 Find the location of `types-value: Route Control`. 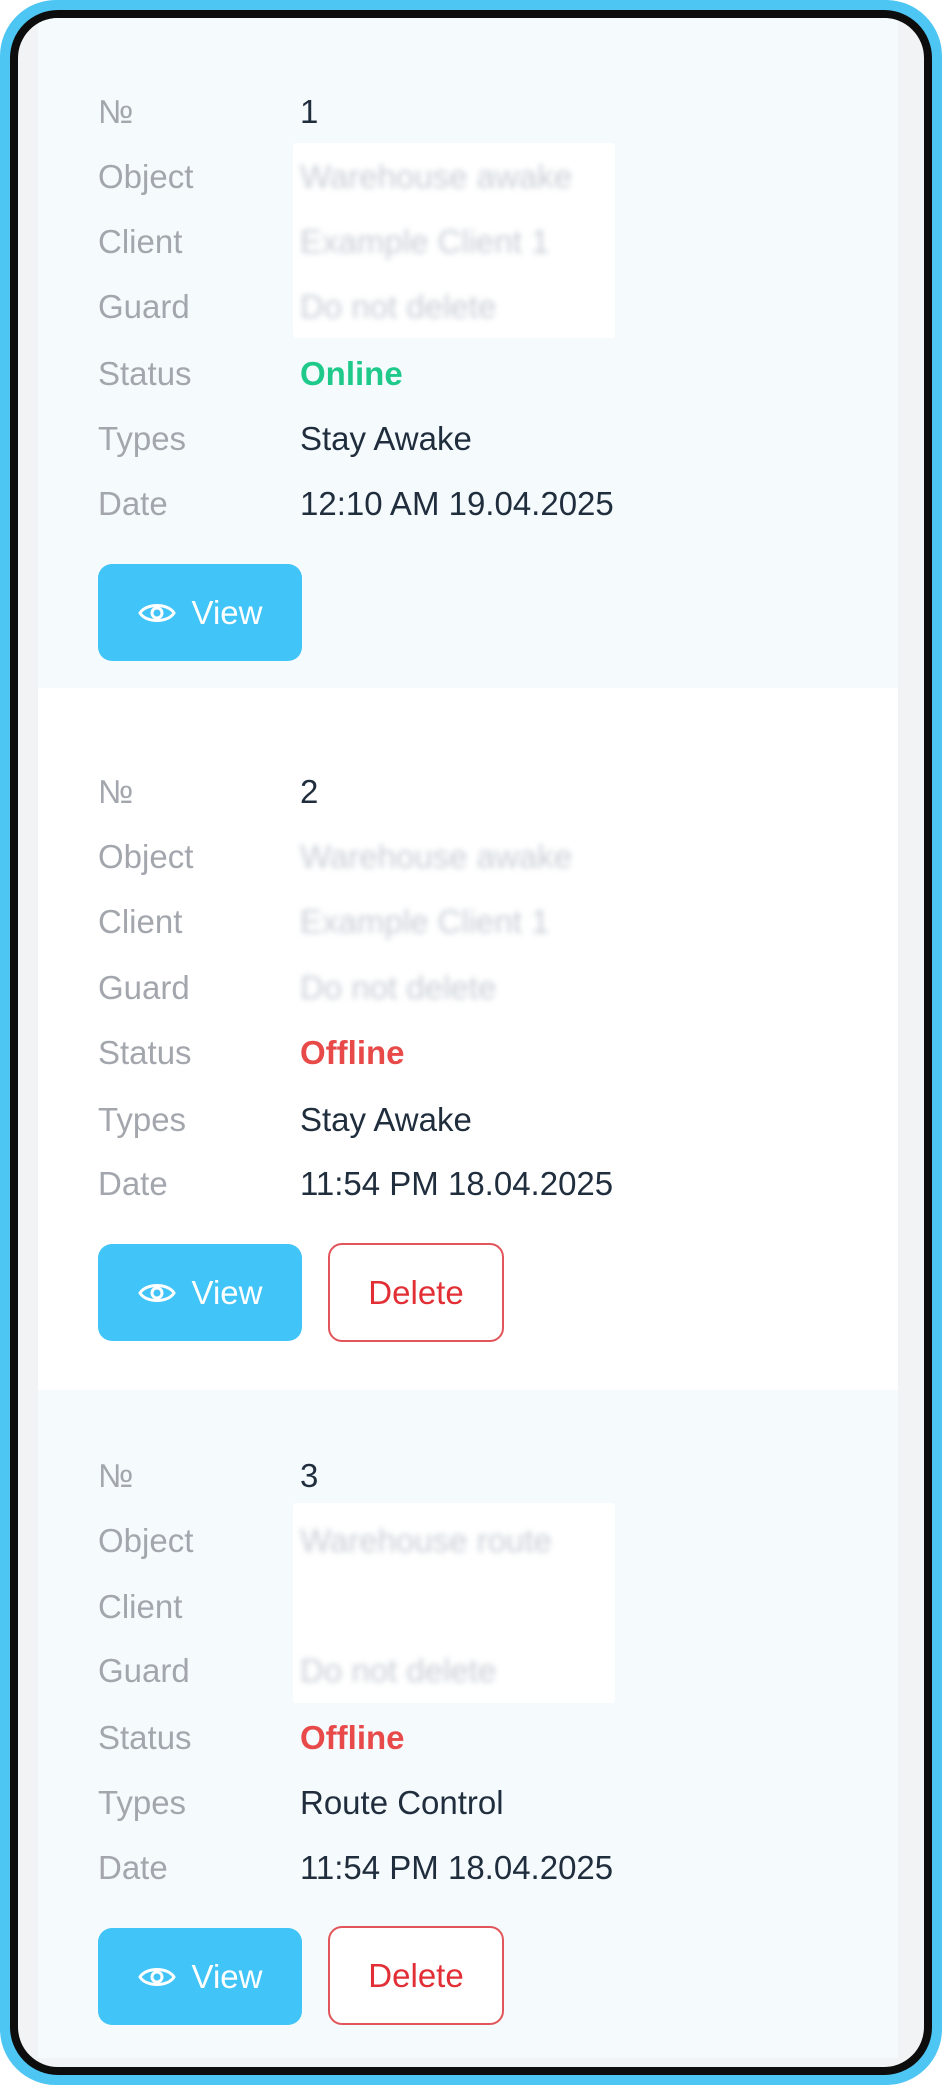

types-value: Route Control is located at coordinates (402, 1802).